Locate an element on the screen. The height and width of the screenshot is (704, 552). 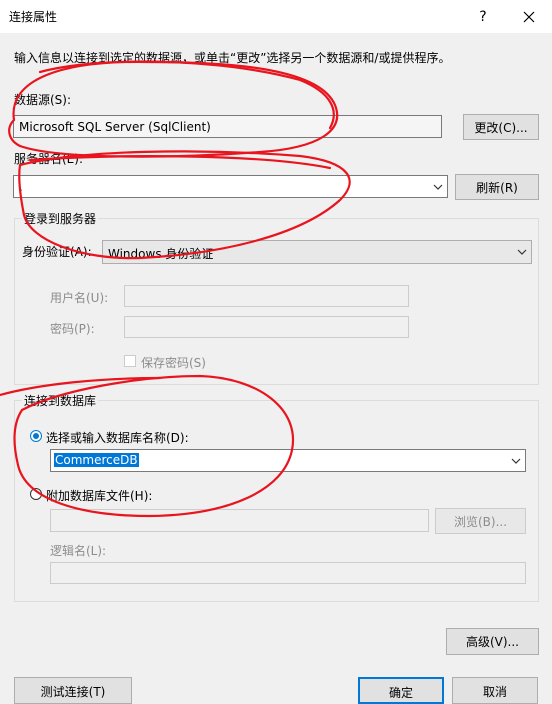
select-db-radio is located at coordinates (36, 436).